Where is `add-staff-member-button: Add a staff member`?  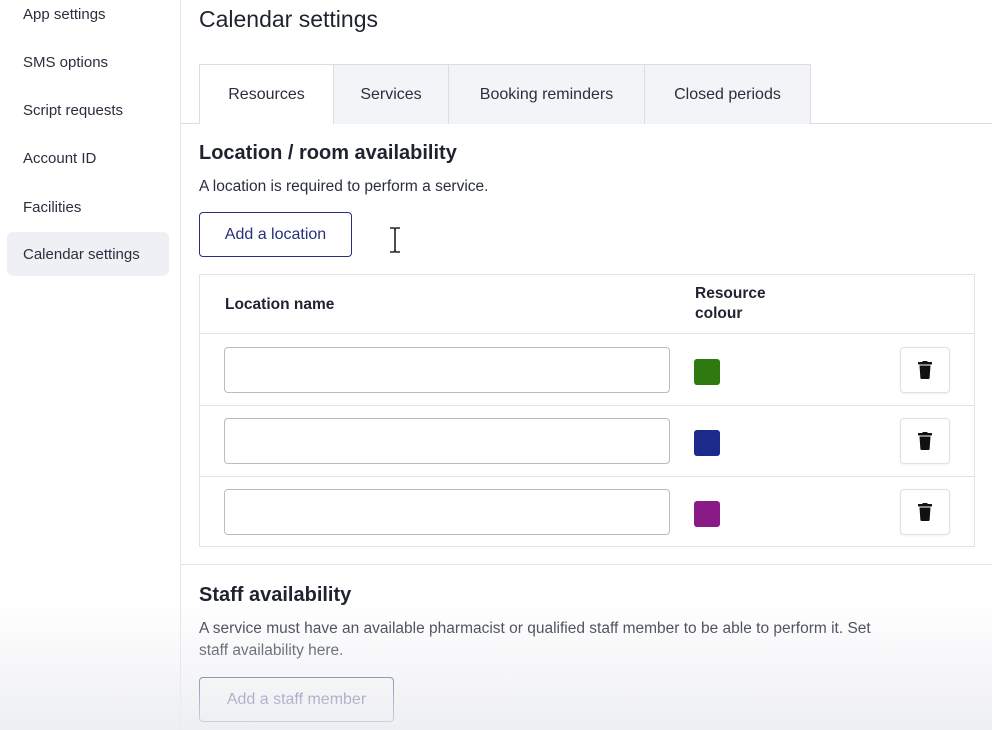 add-staff-member-button: Add a staff member is located at coordinates (296, 699).